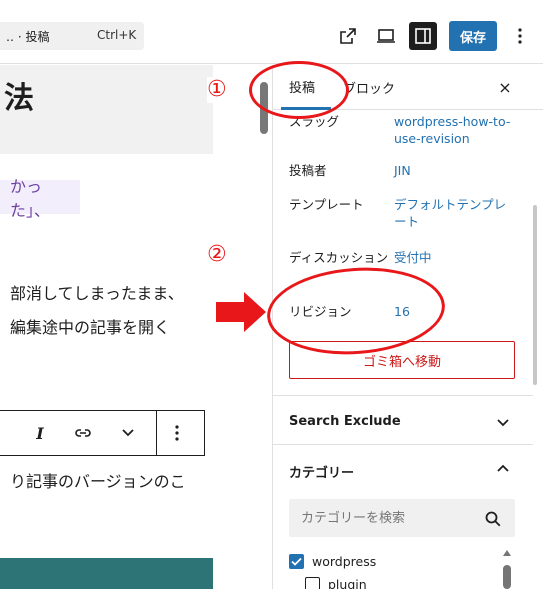  I want to click on search-exclude-panel-title: Search Exclude, so click(345, 421).